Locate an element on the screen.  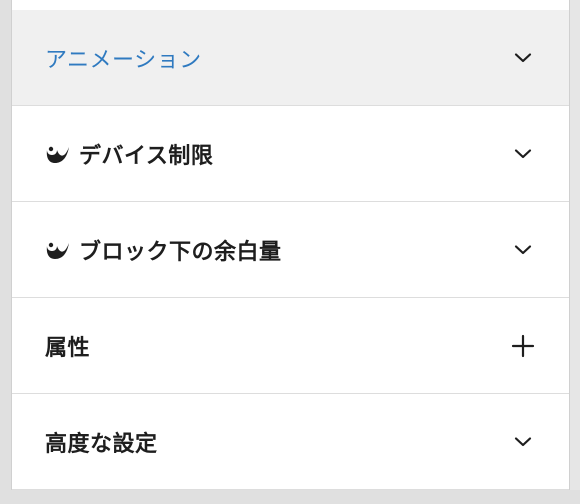
section-device-restriction-title: デバイス制限 is located at coordinates (129, 154).